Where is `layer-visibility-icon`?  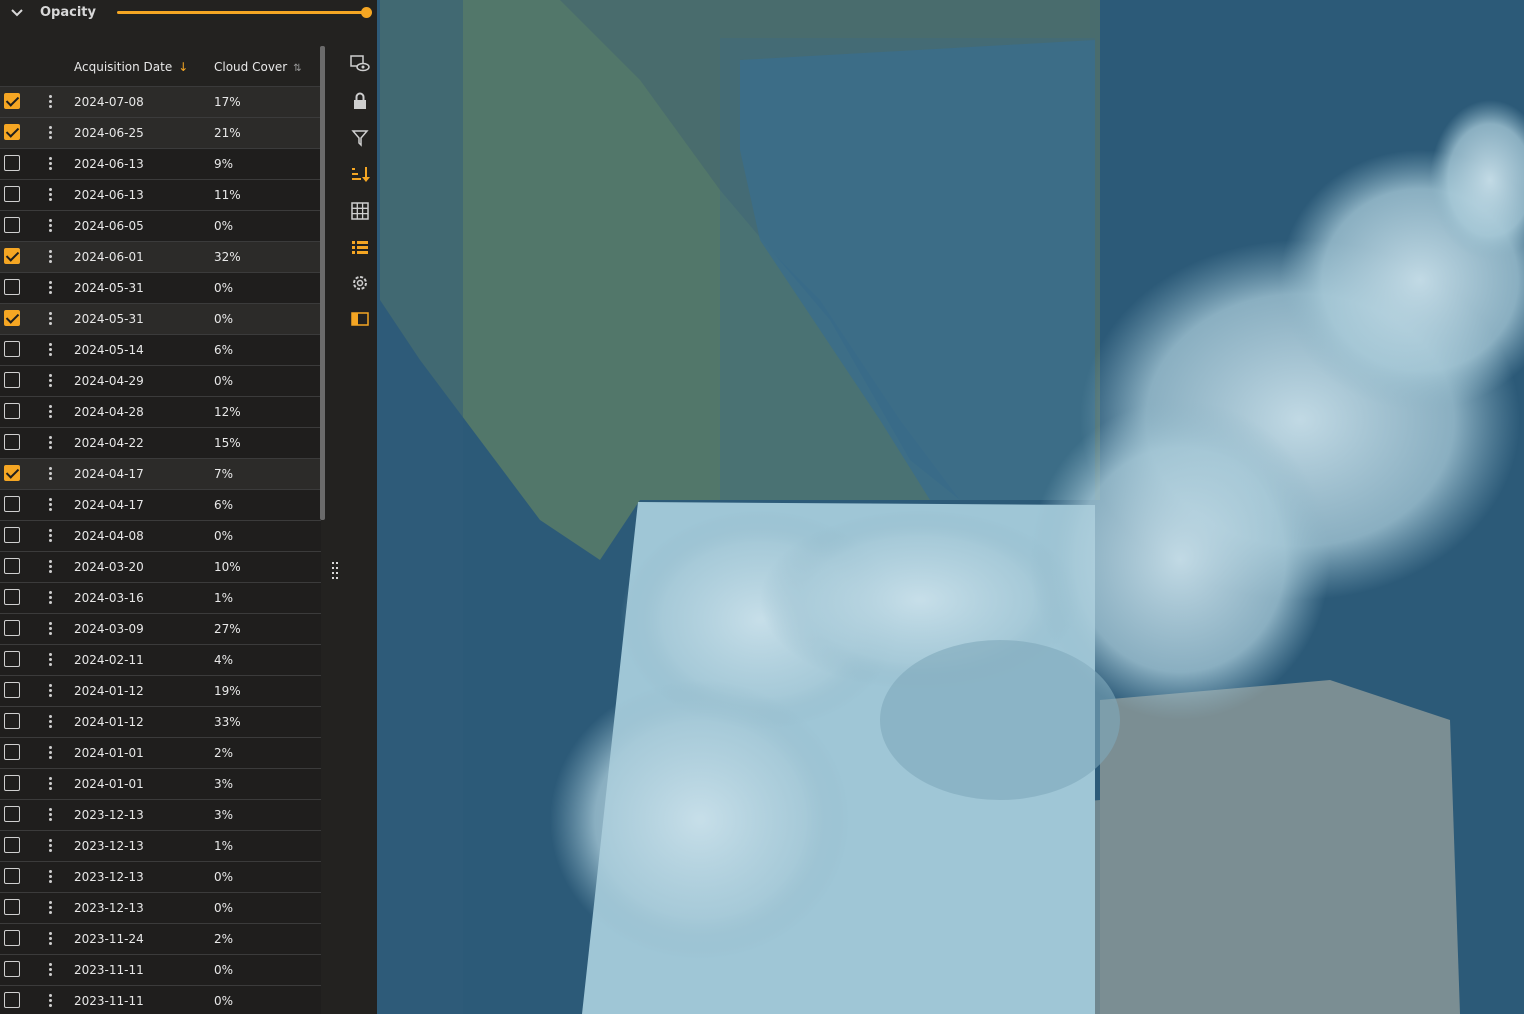
layer-visibility-icon is located at coordinates (360, 64).